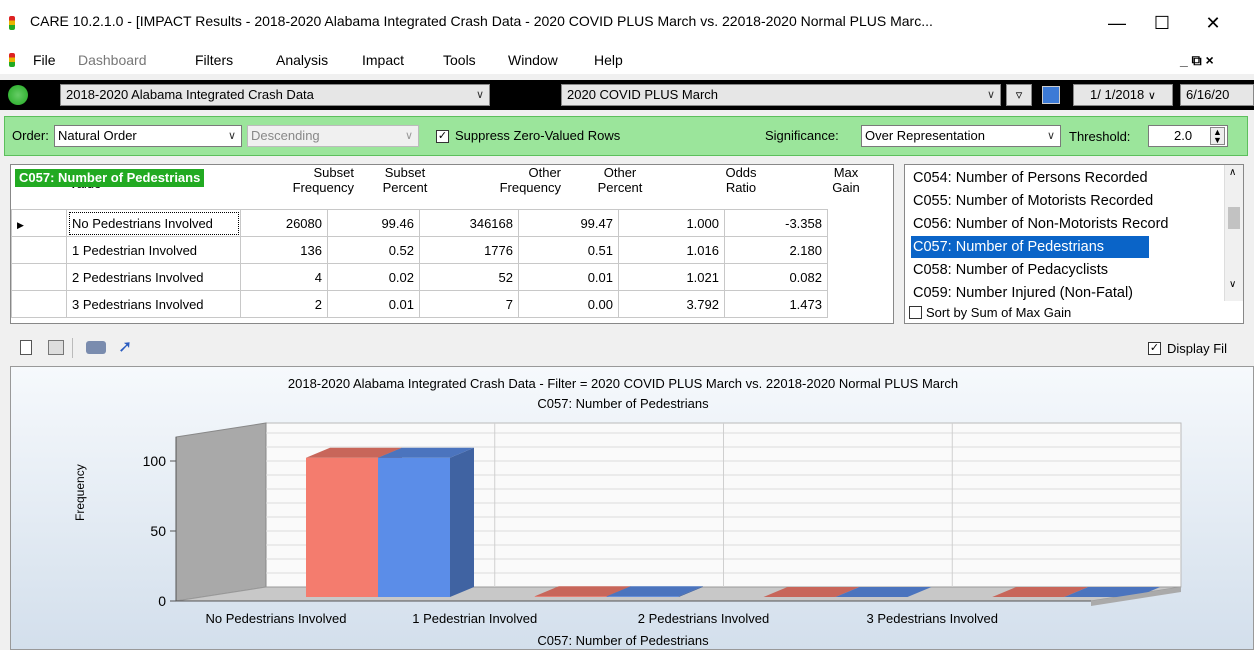 The width and height of the screenshot is (1254, 650). Describe the element at coordinates (1154, 348) in the screenshot. I see `display-filter-checkbox: ✓` at that location.